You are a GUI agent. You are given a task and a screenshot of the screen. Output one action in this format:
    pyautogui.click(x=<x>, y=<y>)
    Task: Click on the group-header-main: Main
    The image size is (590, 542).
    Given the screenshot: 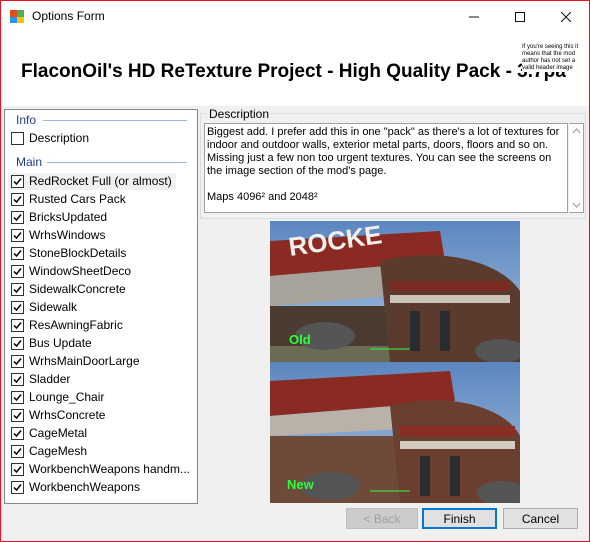 What is the action you would take?
    pyautogui.click(x=29, y=162)
    